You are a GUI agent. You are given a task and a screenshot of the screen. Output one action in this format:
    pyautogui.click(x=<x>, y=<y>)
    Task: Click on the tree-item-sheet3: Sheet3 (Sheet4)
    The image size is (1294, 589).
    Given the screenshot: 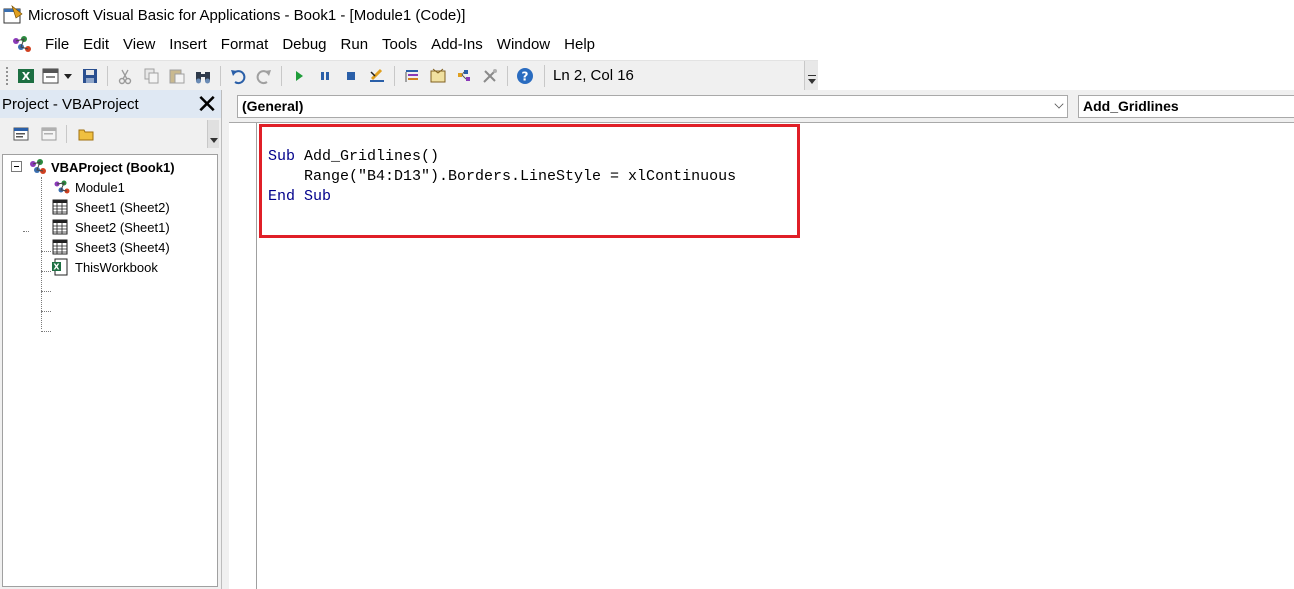 What is the action you would take?
    pyautogui.click(x=110, y=247)
    